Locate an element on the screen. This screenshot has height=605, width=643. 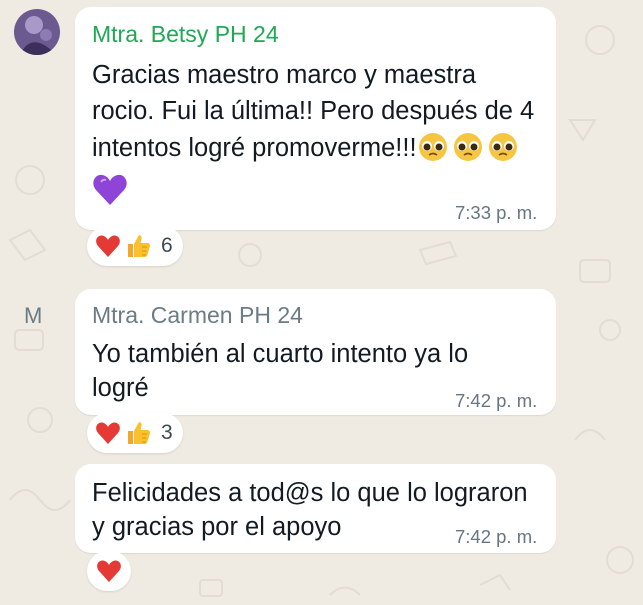
sender-avatar is located at coordinates (37, 32).